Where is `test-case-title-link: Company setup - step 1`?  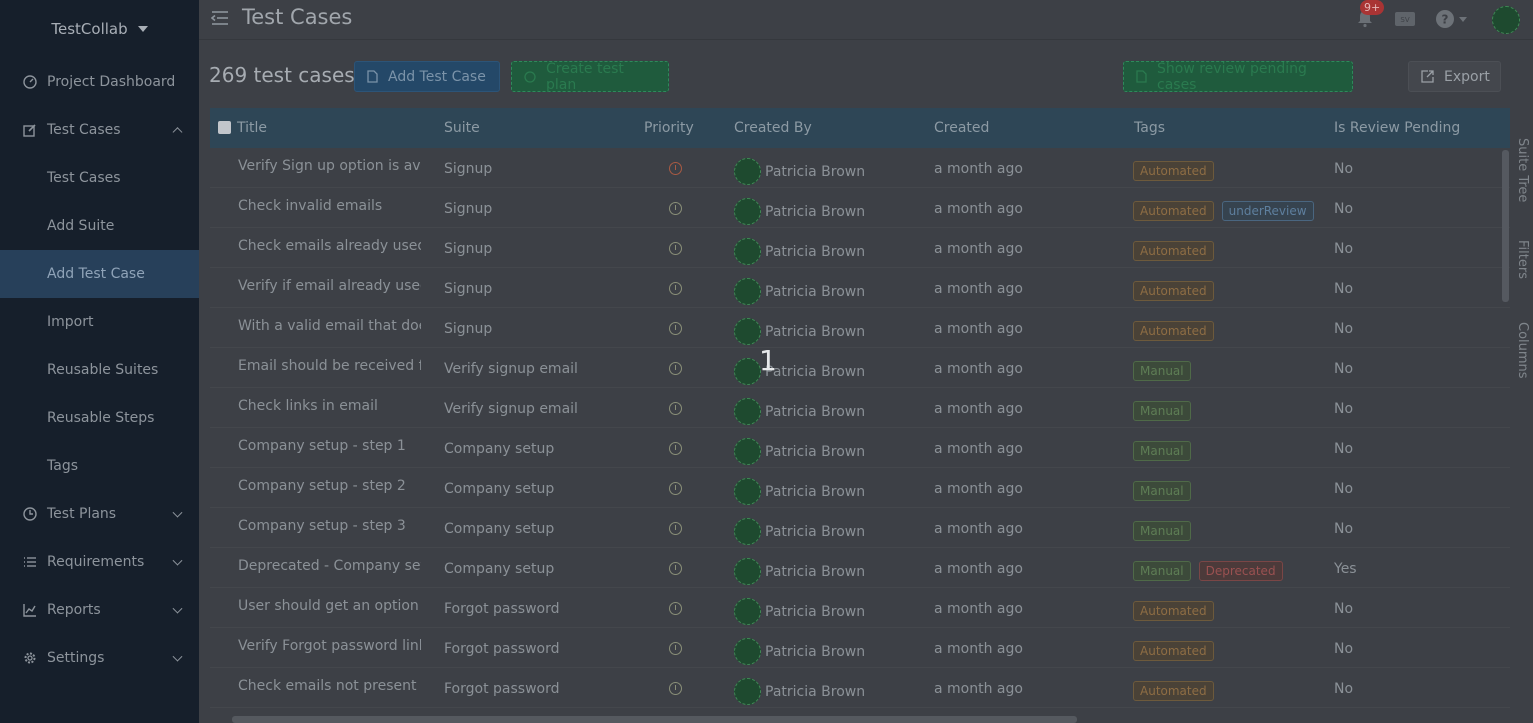 test-case-title-link: Company setup - step 1 is located at coordinates (329, 446).